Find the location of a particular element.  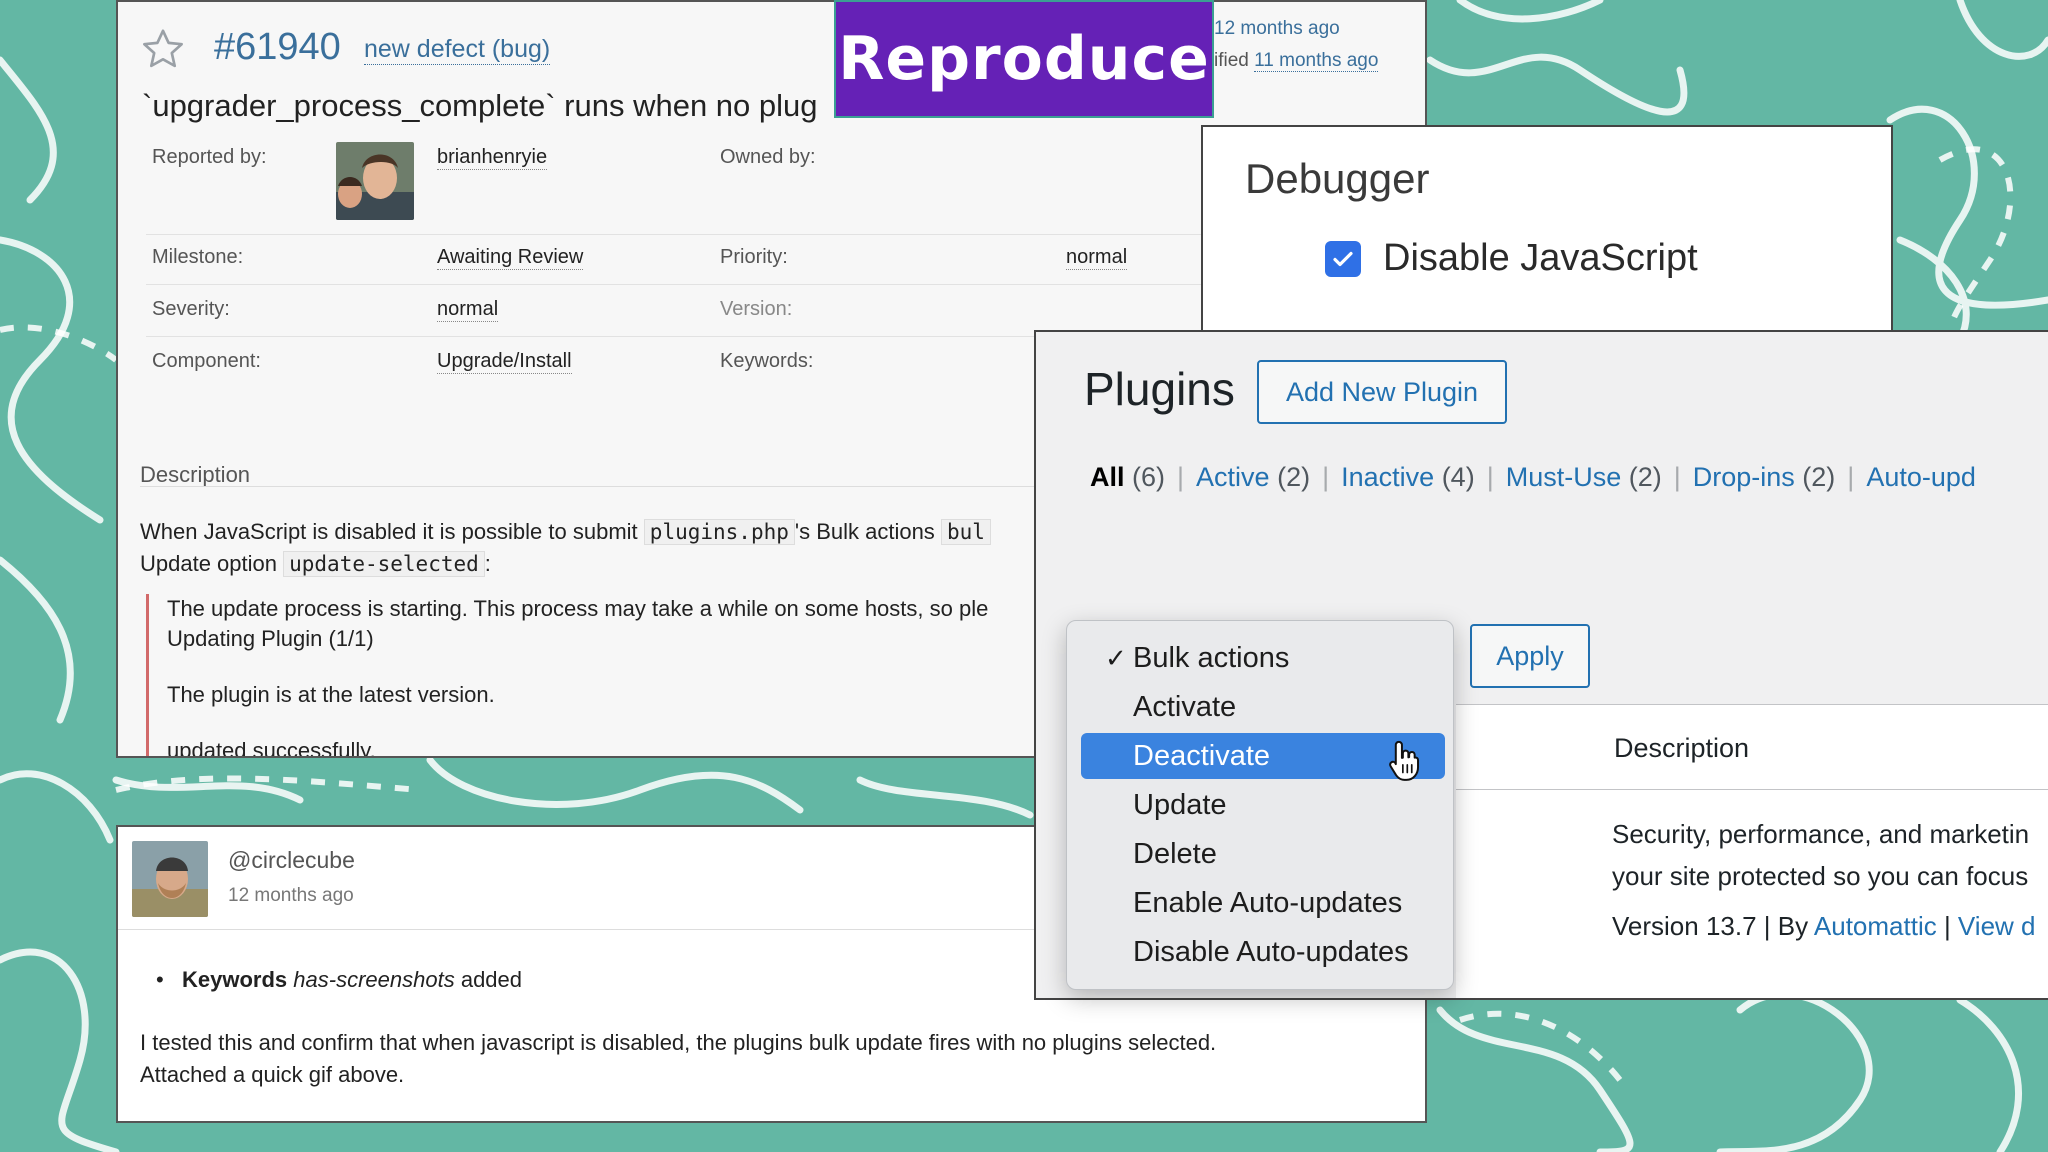

star-icon is located at coordinates (163, 49).